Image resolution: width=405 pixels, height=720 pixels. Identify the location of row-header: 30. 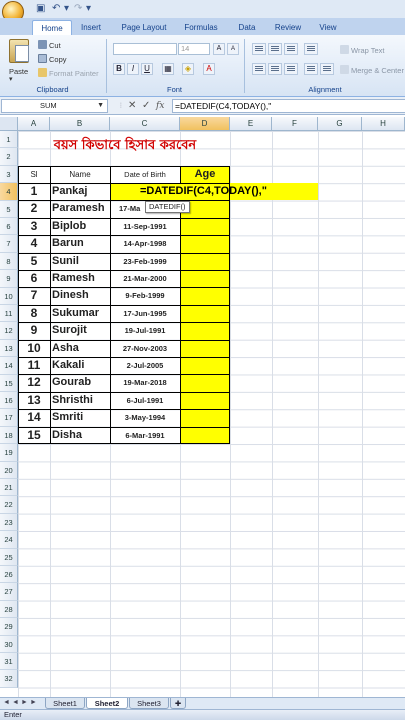
(9, 644).